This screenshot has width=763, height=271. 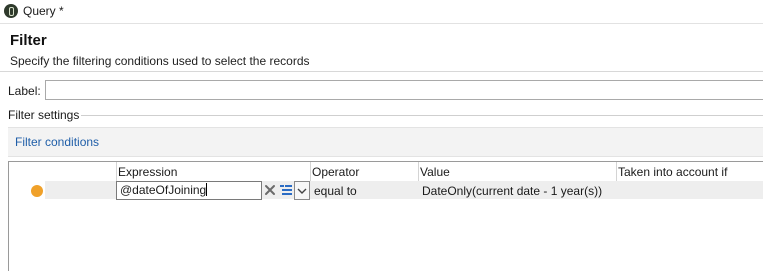 I want to click on expression-dropdown-button, so click(x=302, y=190).